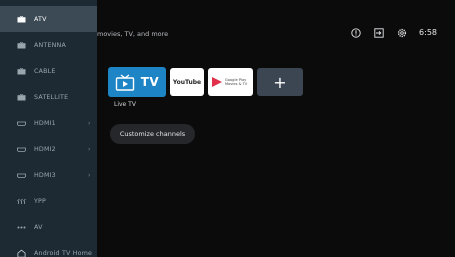  I want to click on sidebar-item-label: HDMI2, so click(45, 149).